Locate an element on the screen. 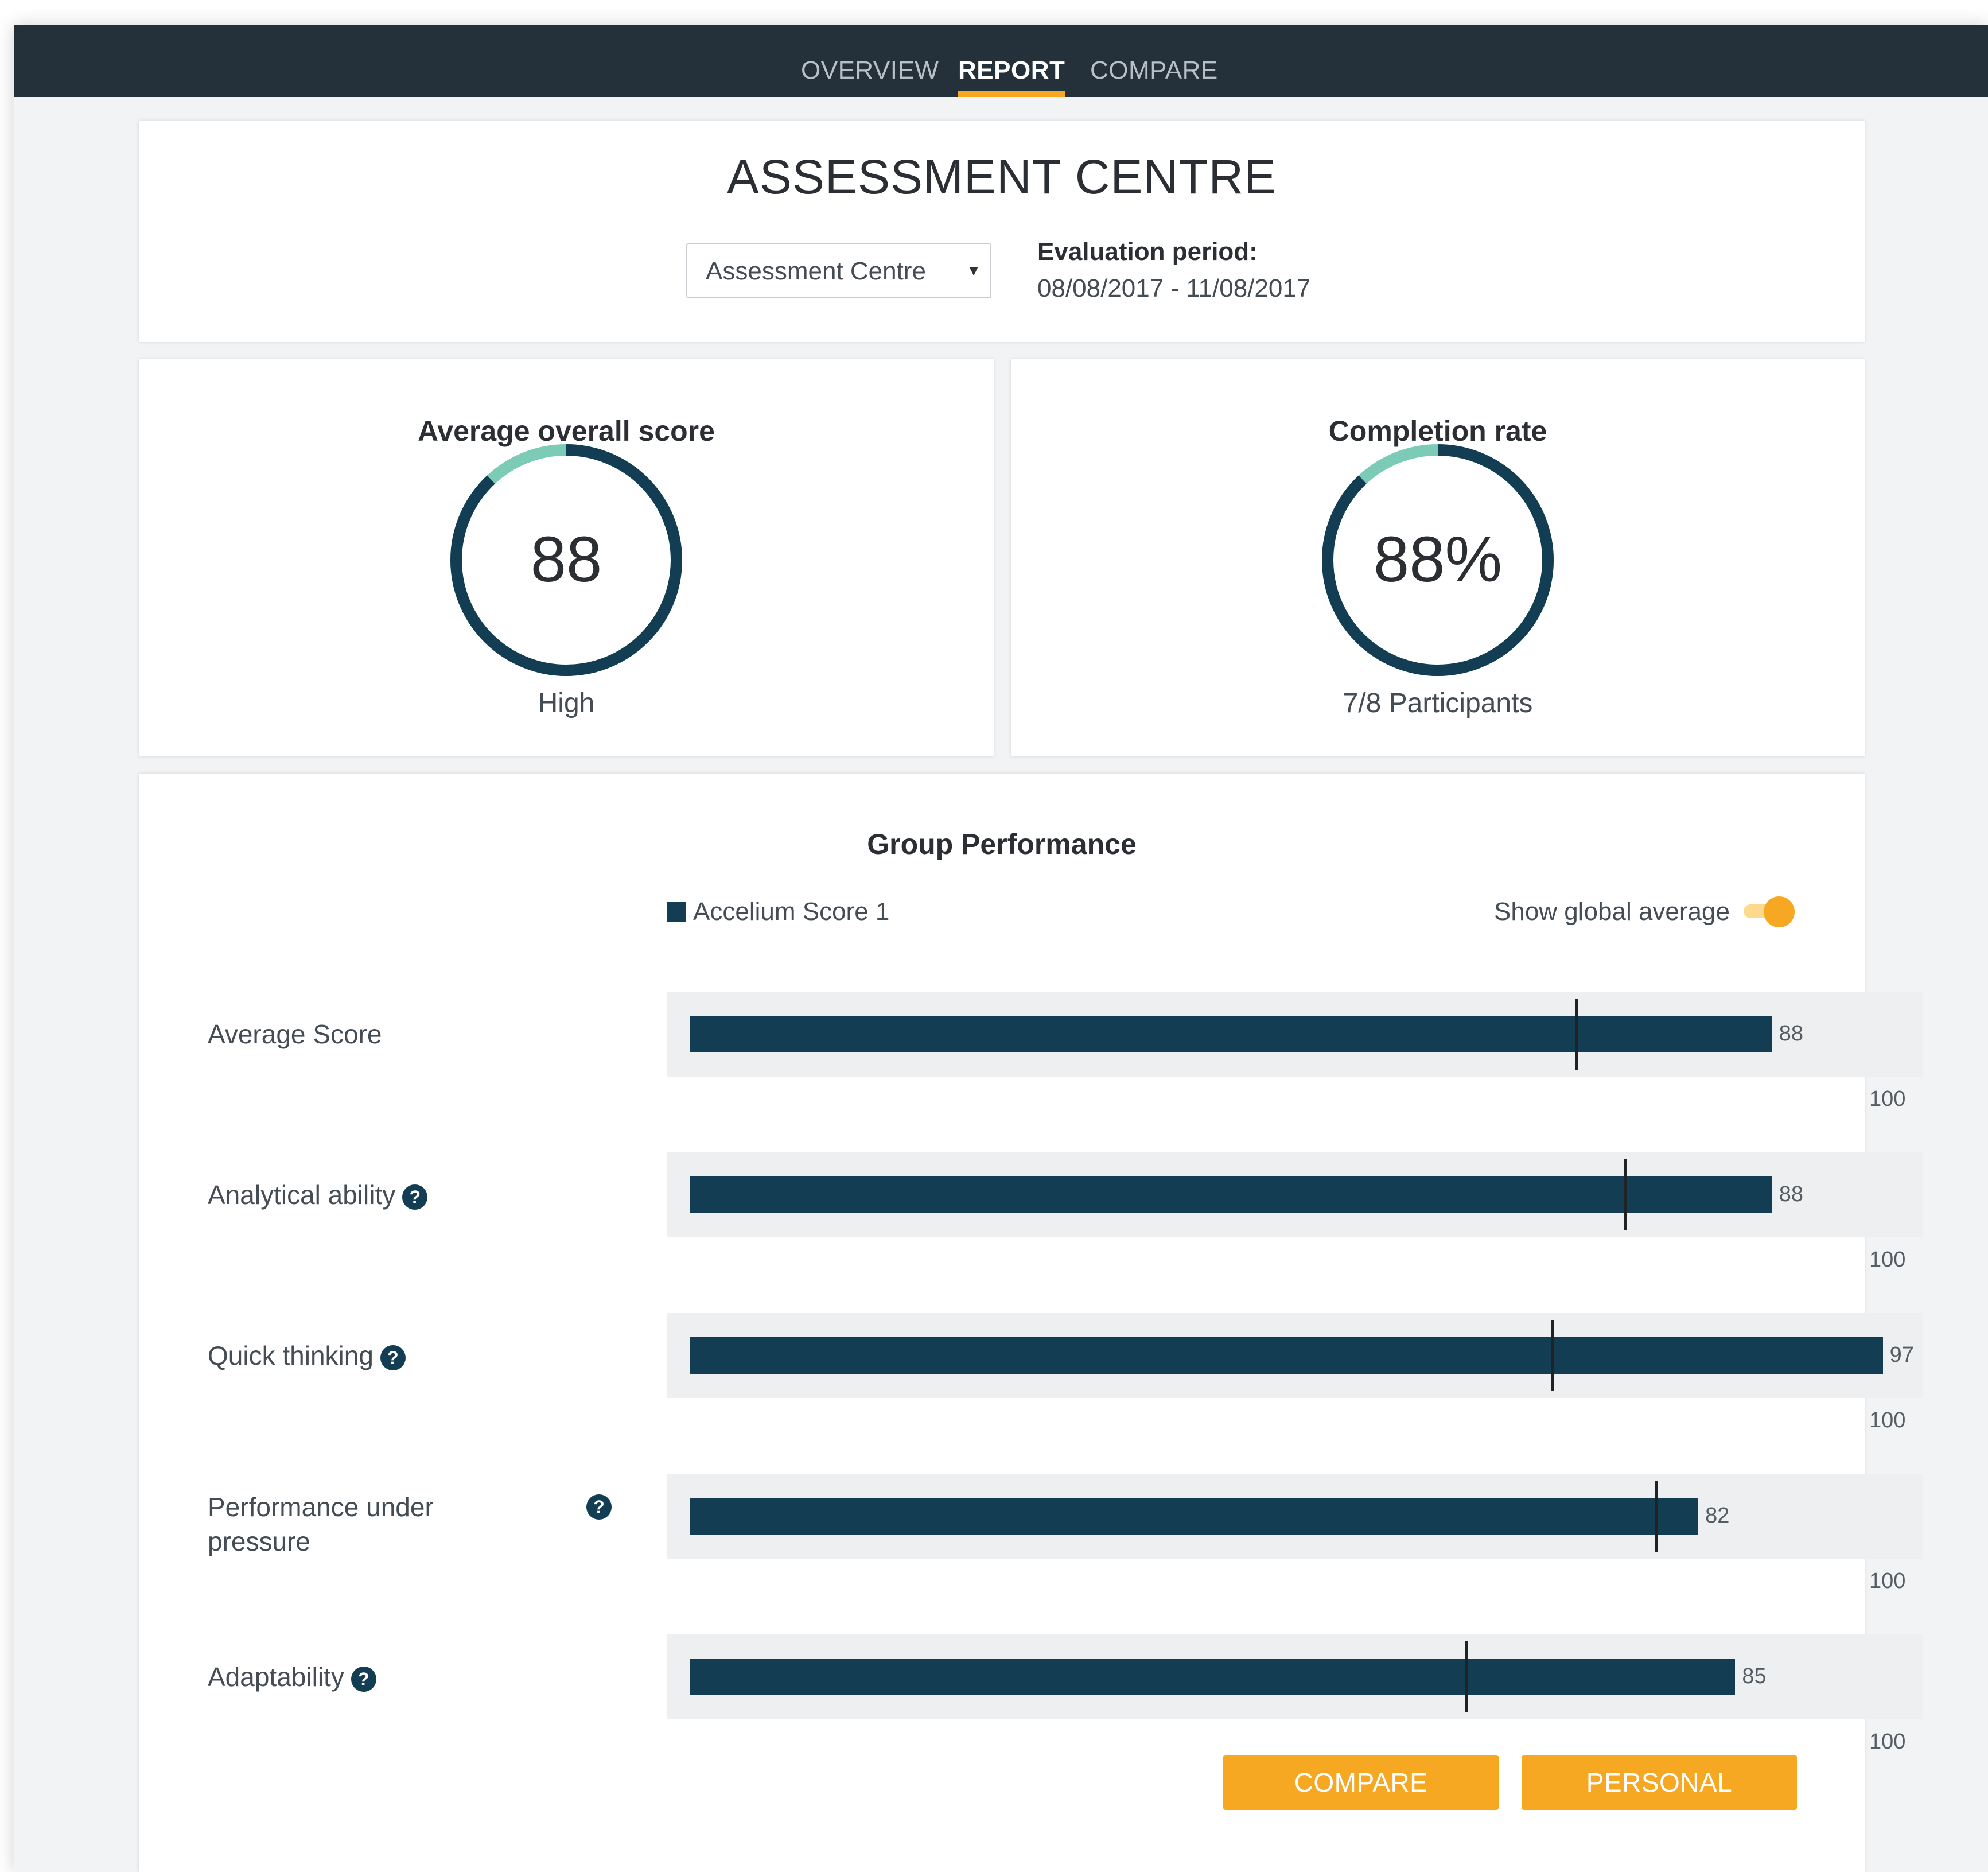  tab-overview: OVERVIEW is located at coordinates (870, 76).